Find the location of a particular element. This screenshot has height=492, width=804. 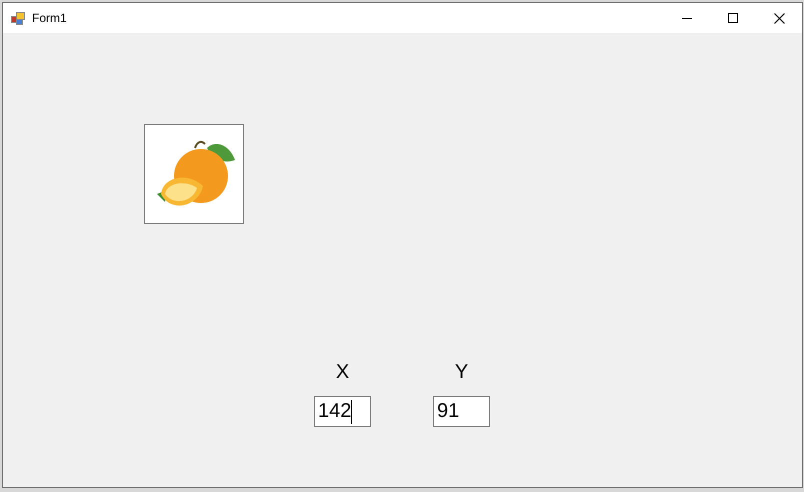

window-title: Form1 is located at coordinates (49, 18).